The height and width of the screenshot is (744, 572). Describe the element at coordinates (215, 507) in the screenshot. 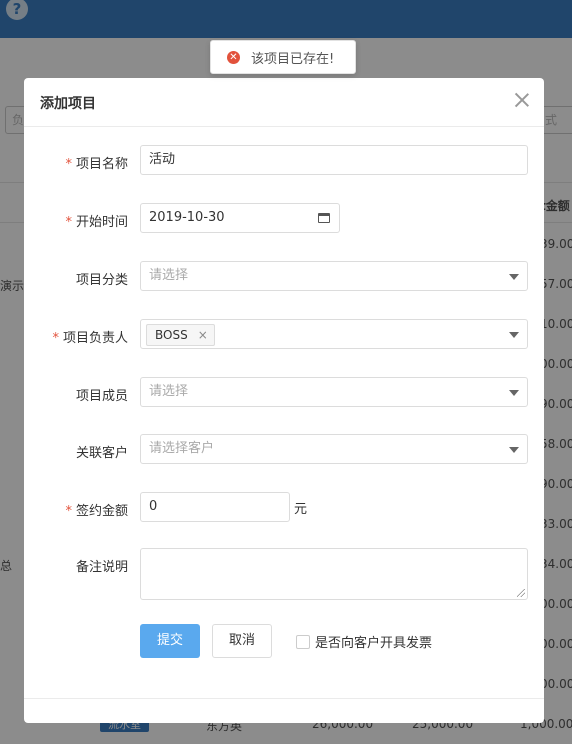

I see `amount-input: 0` at that location.